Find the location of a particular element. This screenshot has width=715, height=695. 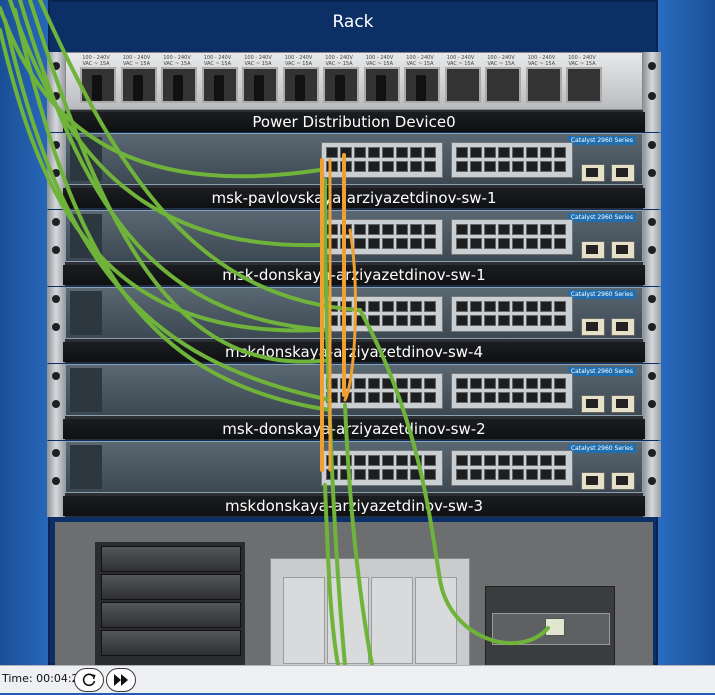

reset-time-button is located at coordinates (89, 680).